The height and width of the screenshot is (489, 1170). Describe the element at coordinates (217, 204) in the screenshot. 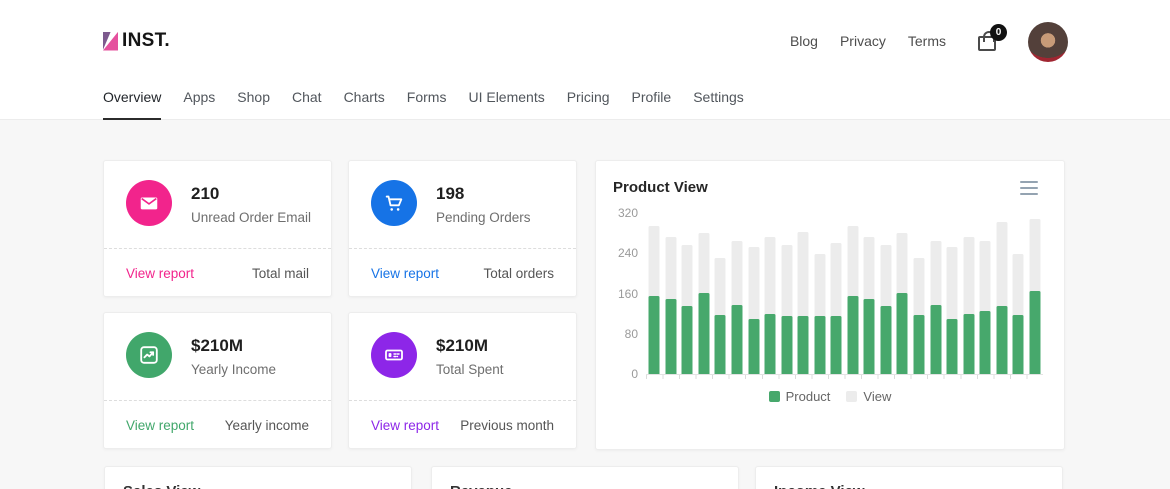

I see `stat-top: 210 Unread Order Email` at that location.